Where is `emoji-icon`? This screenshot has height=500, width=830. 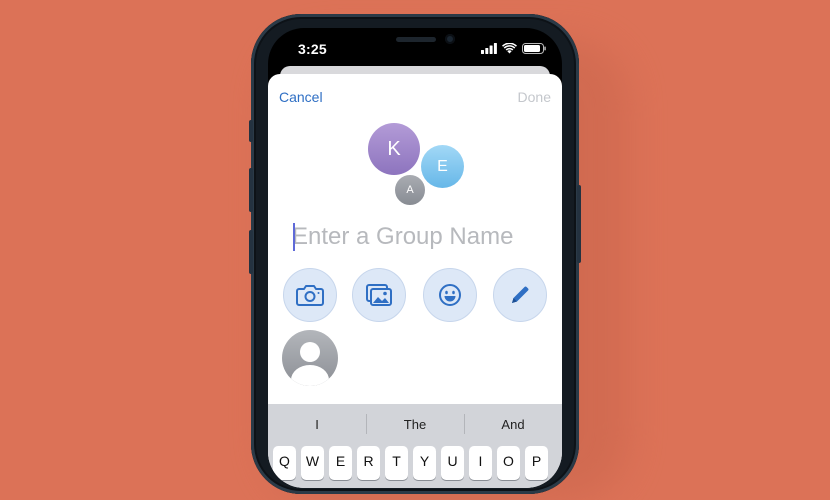
emoji-icon is located at coordinates (450, 295).